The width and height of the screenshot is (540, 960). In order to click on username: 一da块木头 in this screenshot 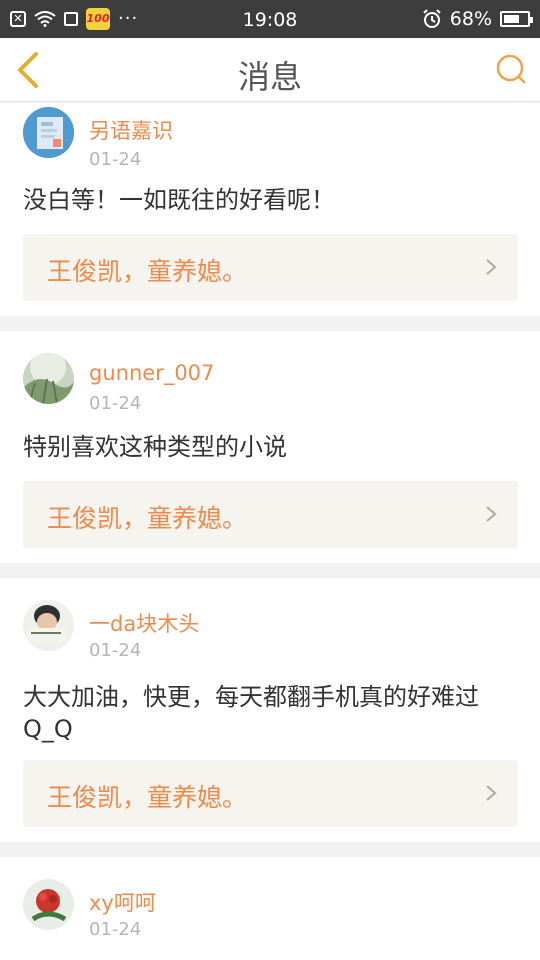, I will do `click(144, 623)`.